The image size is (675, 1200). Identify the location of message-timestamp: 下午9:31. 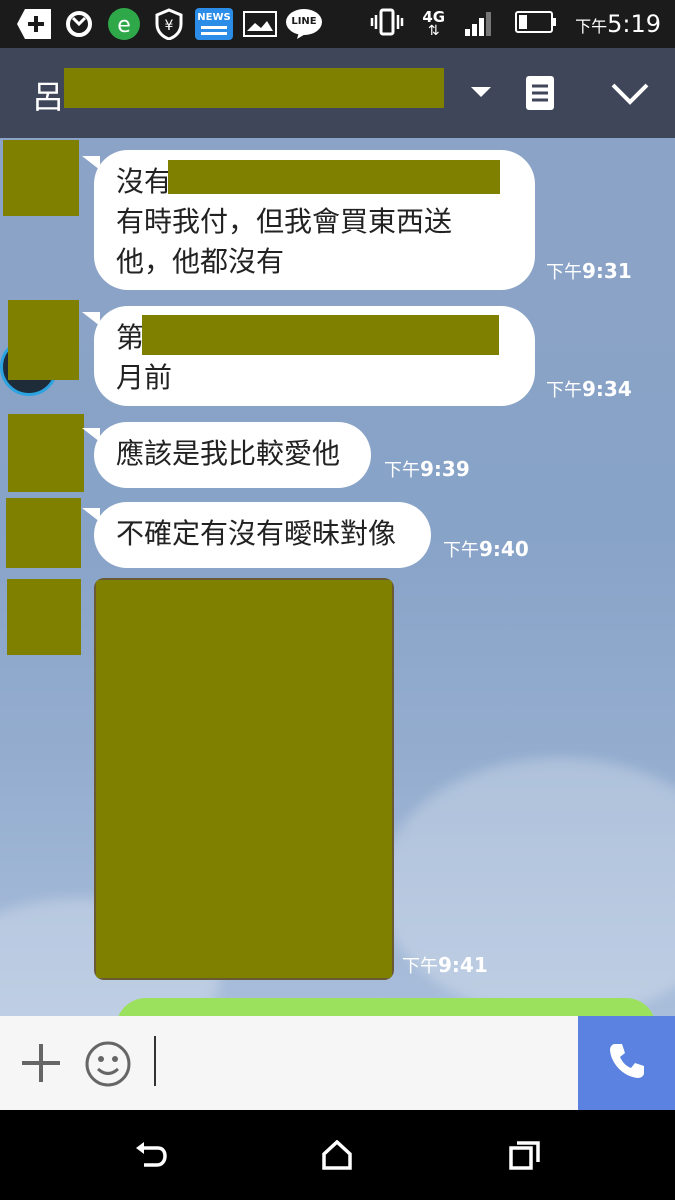
(589, 271).